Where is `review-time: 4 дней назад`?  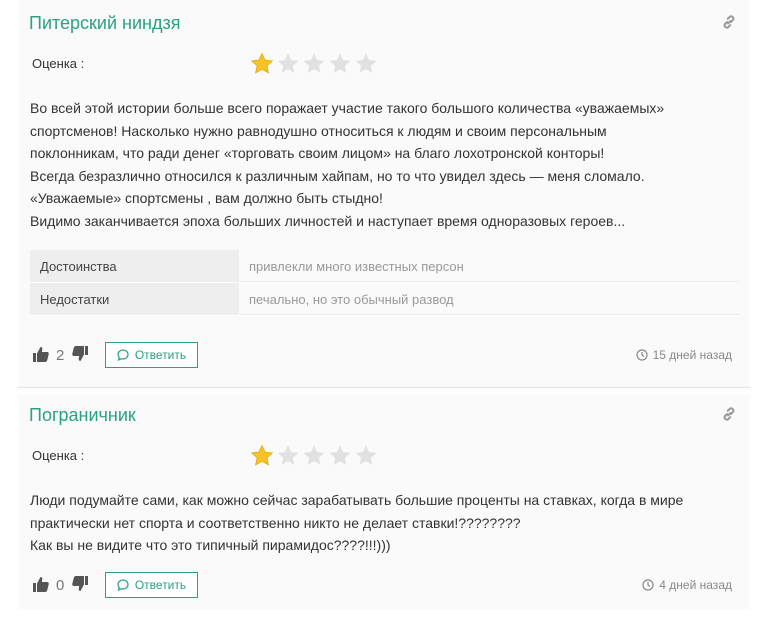 review-time: 4 дней назад is located at coordinates (687, 585).